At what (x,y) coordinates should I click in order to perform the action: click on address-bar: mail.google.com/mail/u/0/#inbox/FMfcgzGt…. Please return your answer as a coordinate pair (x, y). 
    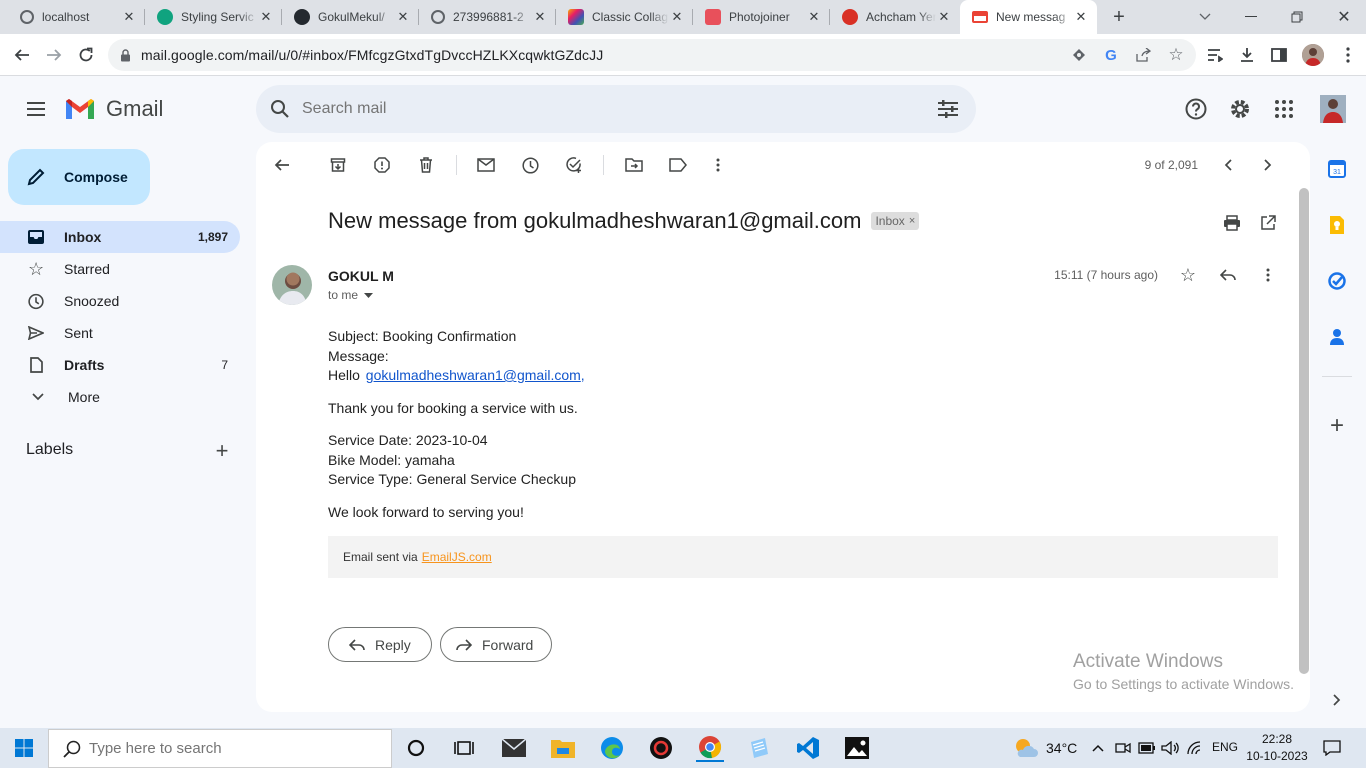
    Looking at the image, I should click on (652, 55).